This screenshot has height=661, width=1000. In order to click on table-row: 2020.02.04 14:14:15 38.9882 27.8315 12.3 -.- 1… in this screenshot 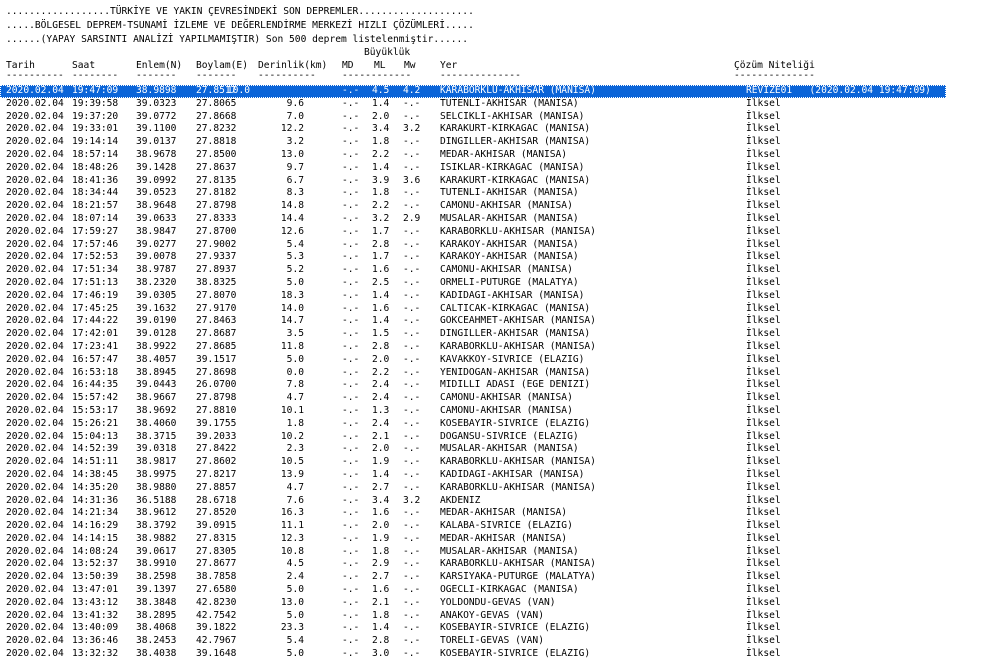, I will do `click(500, 539)`.